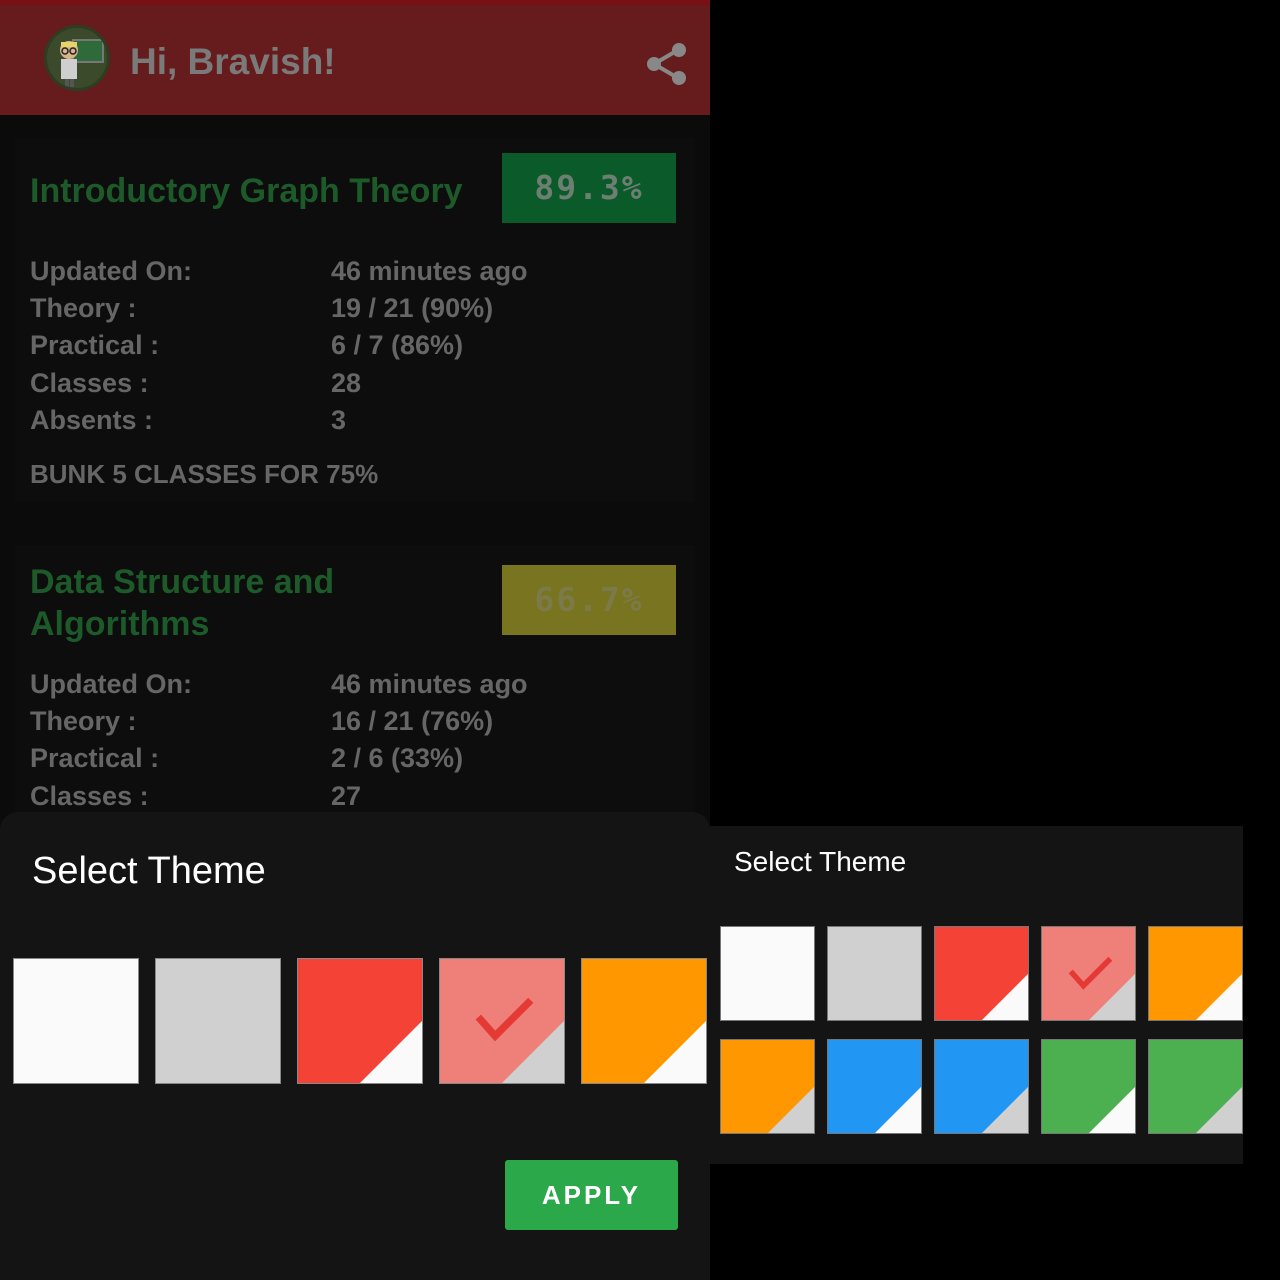  What do you see at coordinates (412, 308) in the screenshot?
I see `theory-value: 19 / 21 (90%)` at bounding box center [412, 308].